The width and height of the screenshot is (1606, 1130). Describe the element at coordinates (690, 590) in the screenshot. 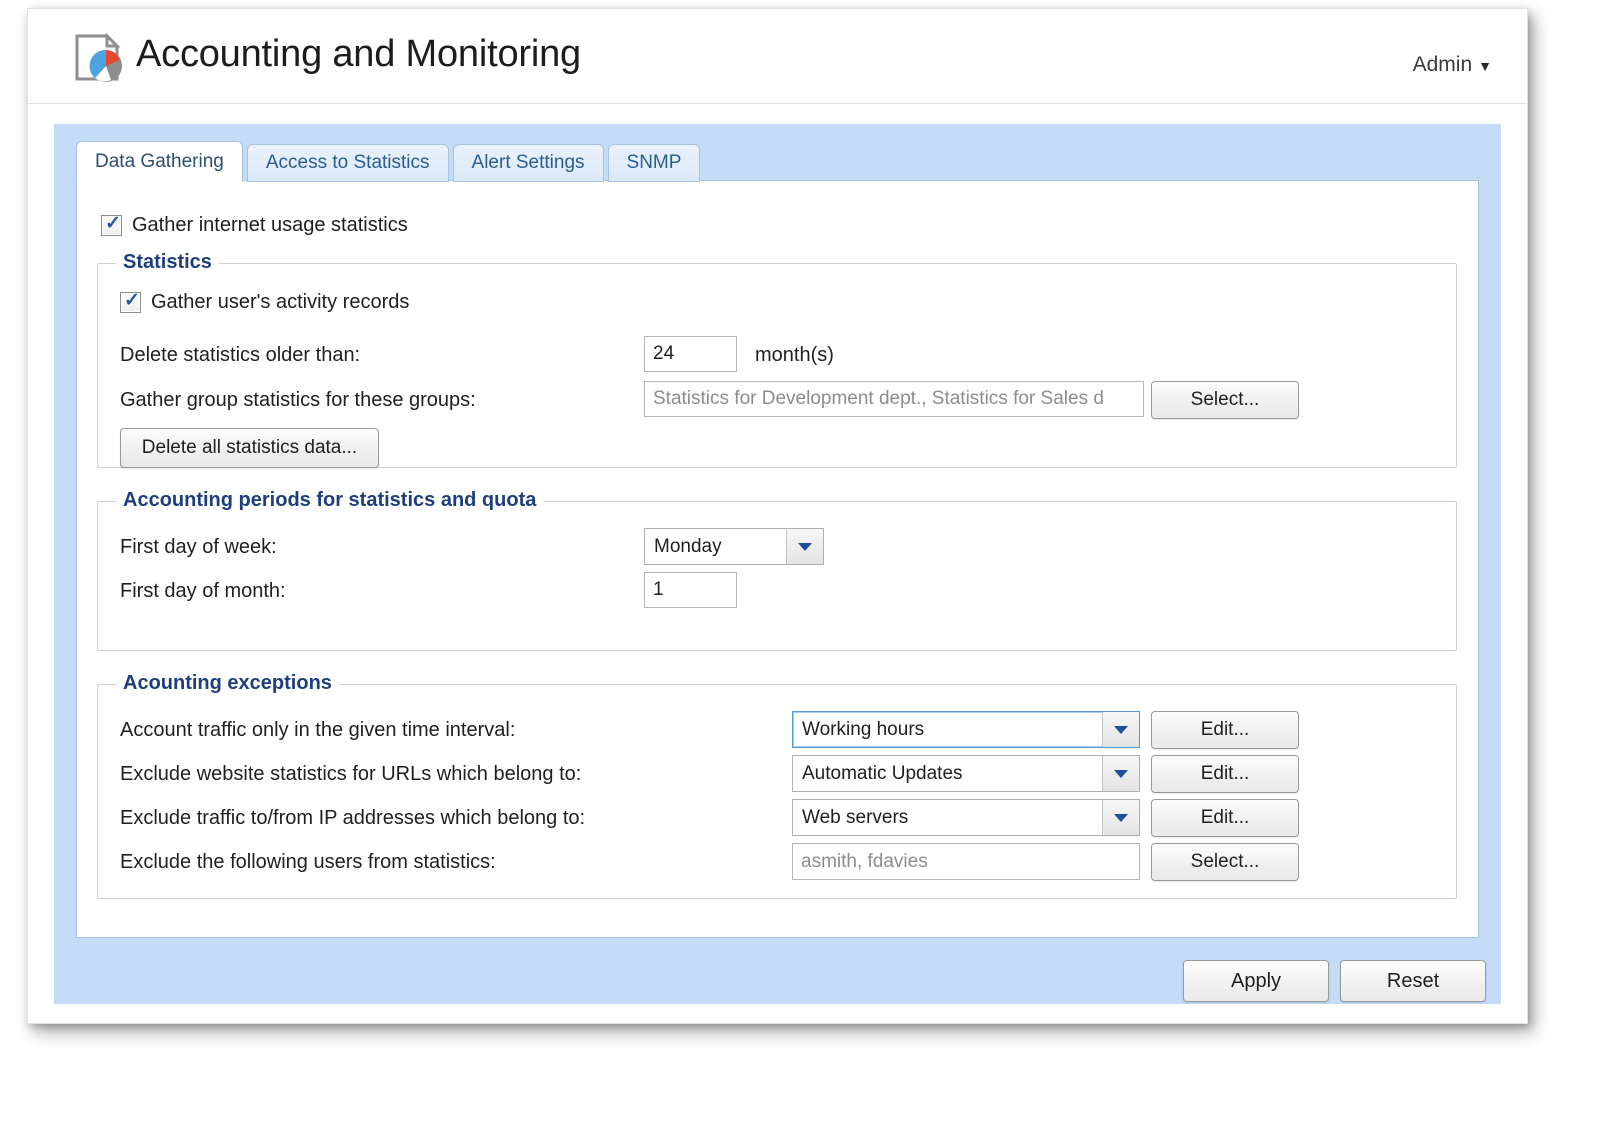

I see `first-day-of-month-input: 1` at that location.